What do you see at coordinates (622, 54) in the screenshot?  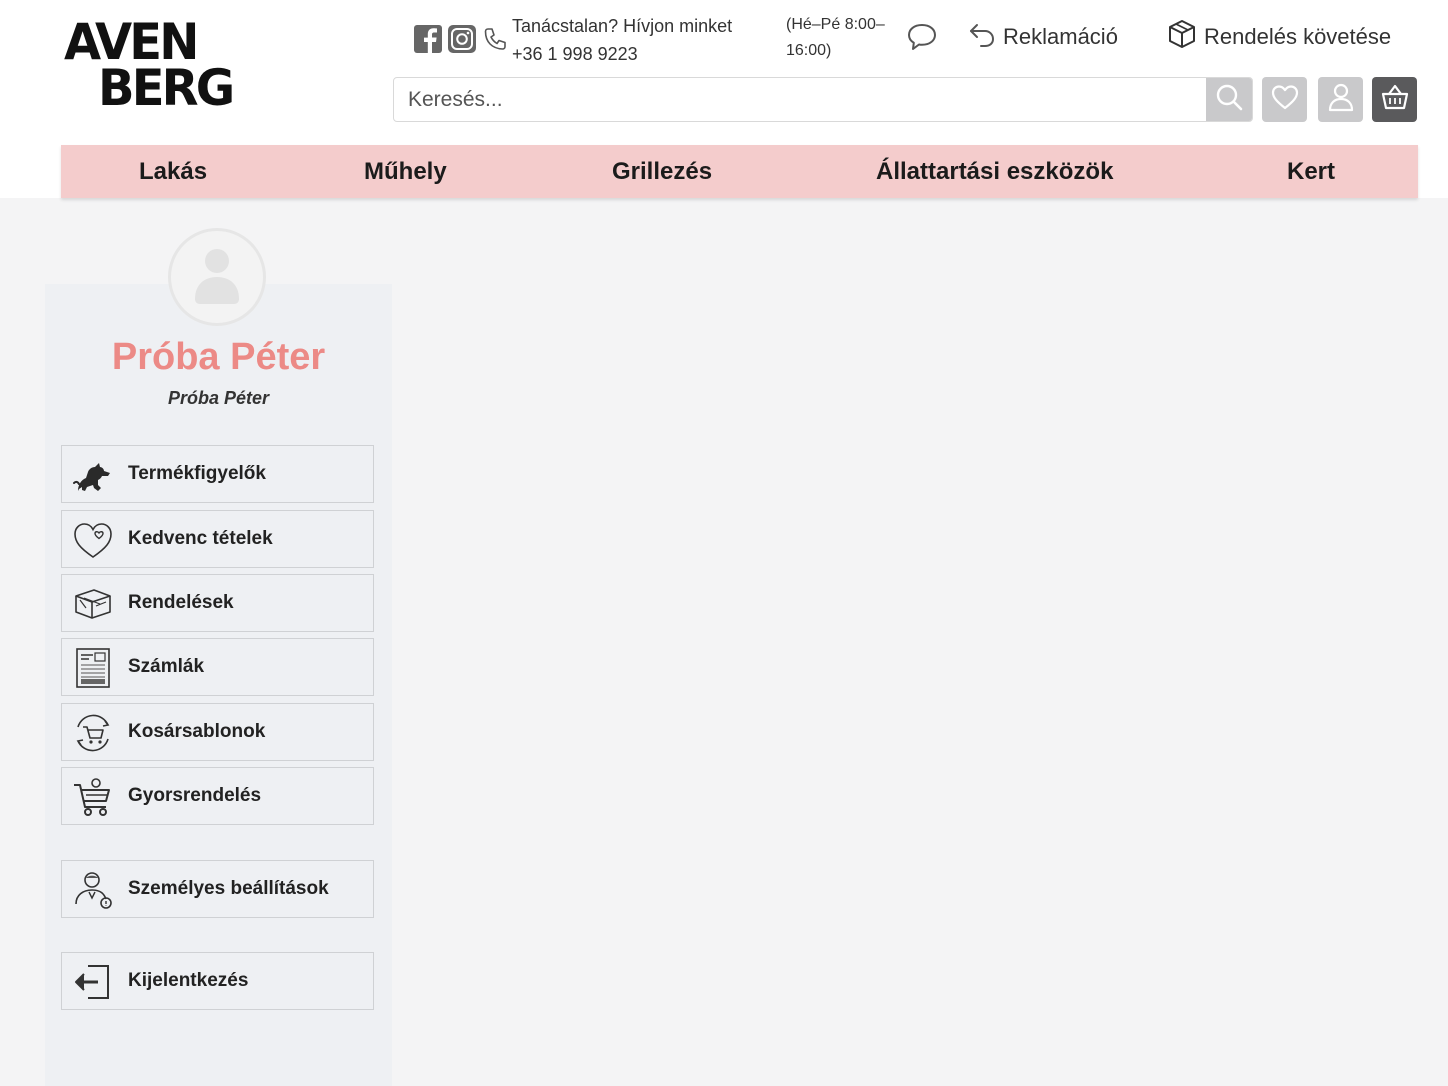 I see `contact-phone-number: +36 1 998 9223` at bounding box center [622, 54].